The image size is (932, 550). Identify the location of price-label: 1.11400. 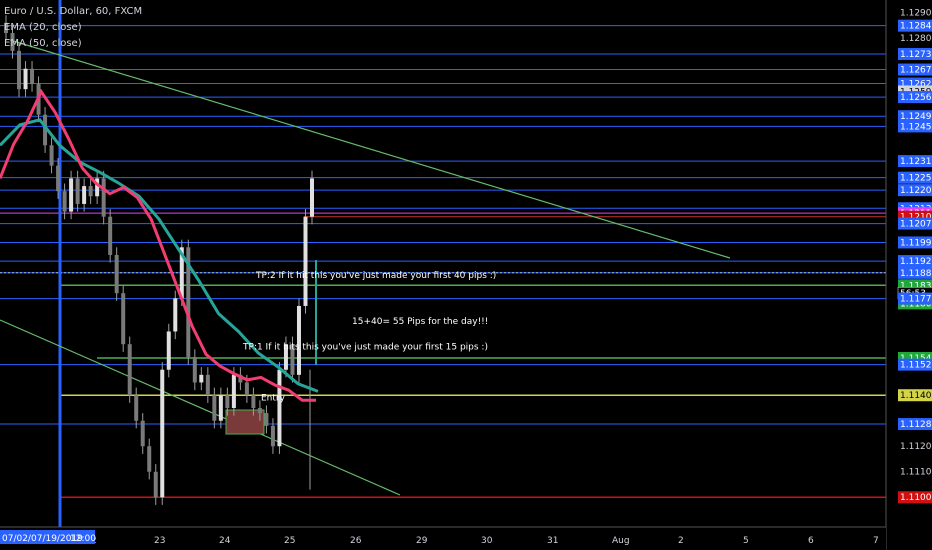
(916, 396).